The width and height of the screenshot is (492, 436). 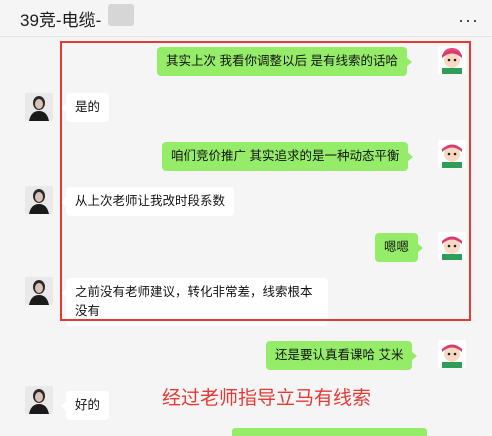 What do you see at coordinates (147, 201) in the screenshot?
I see `message-bubble-received: 从上次老师让我改时段系数` at bounding box center [147, 201].